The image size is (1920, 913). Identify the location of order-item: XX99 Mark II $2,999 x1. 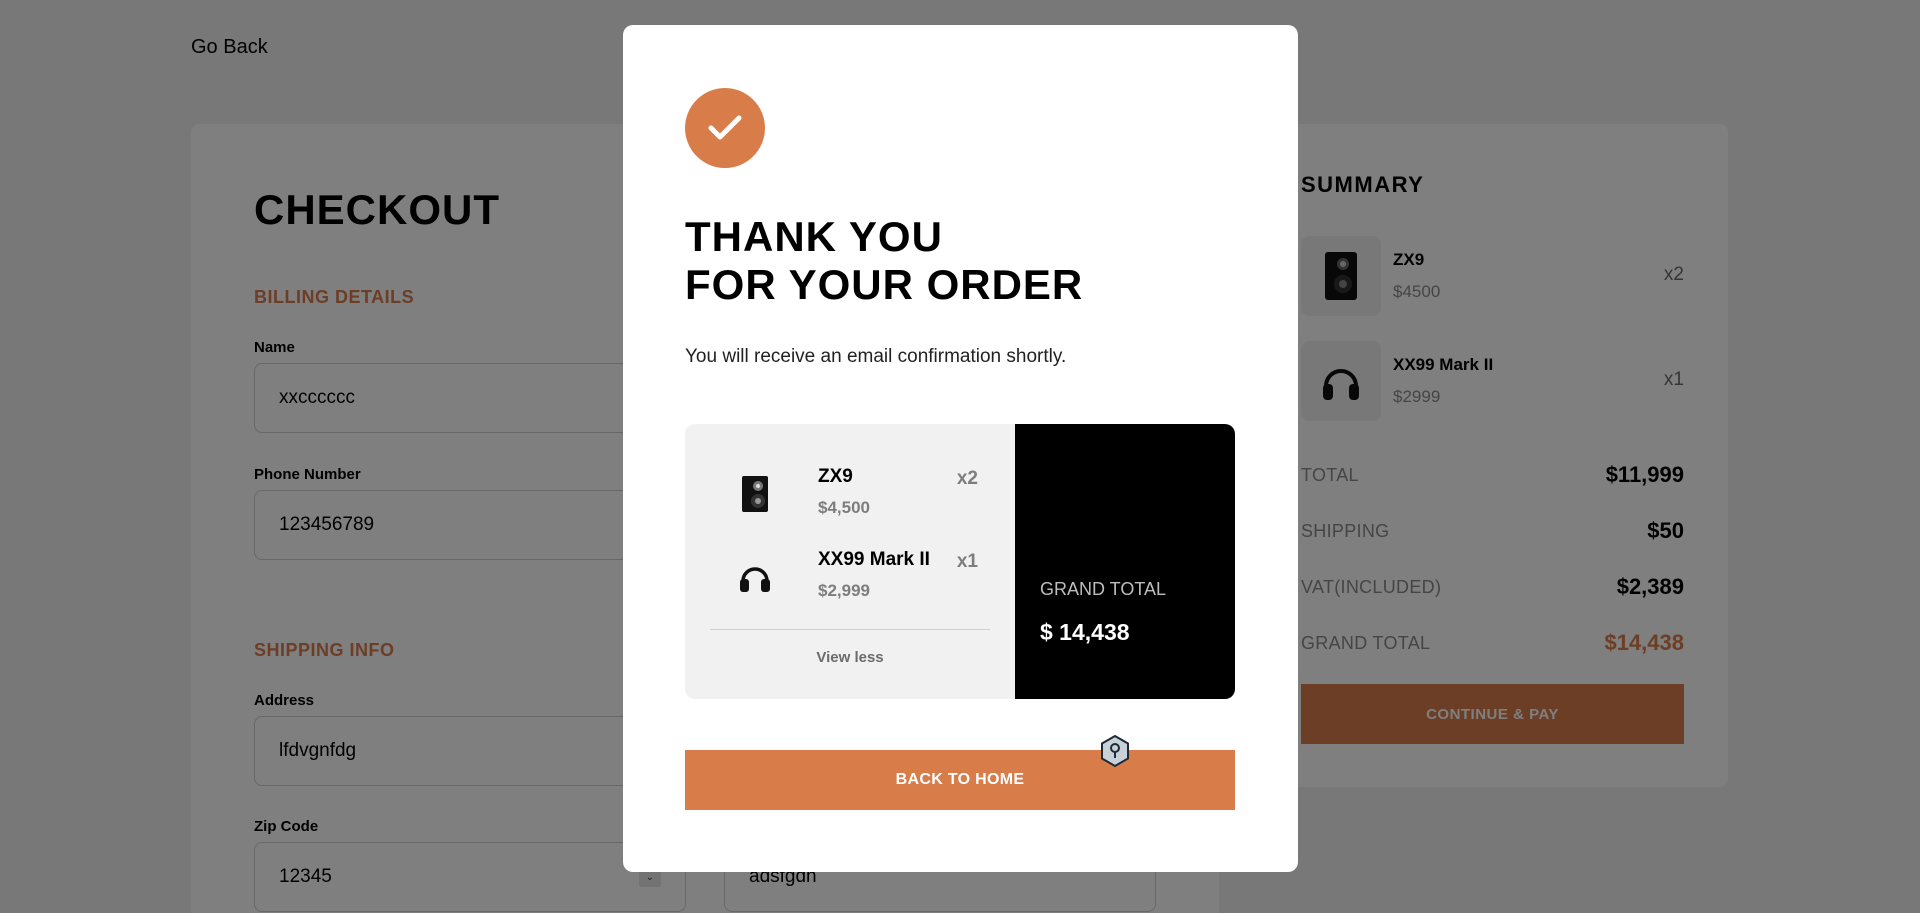
(850, 582).